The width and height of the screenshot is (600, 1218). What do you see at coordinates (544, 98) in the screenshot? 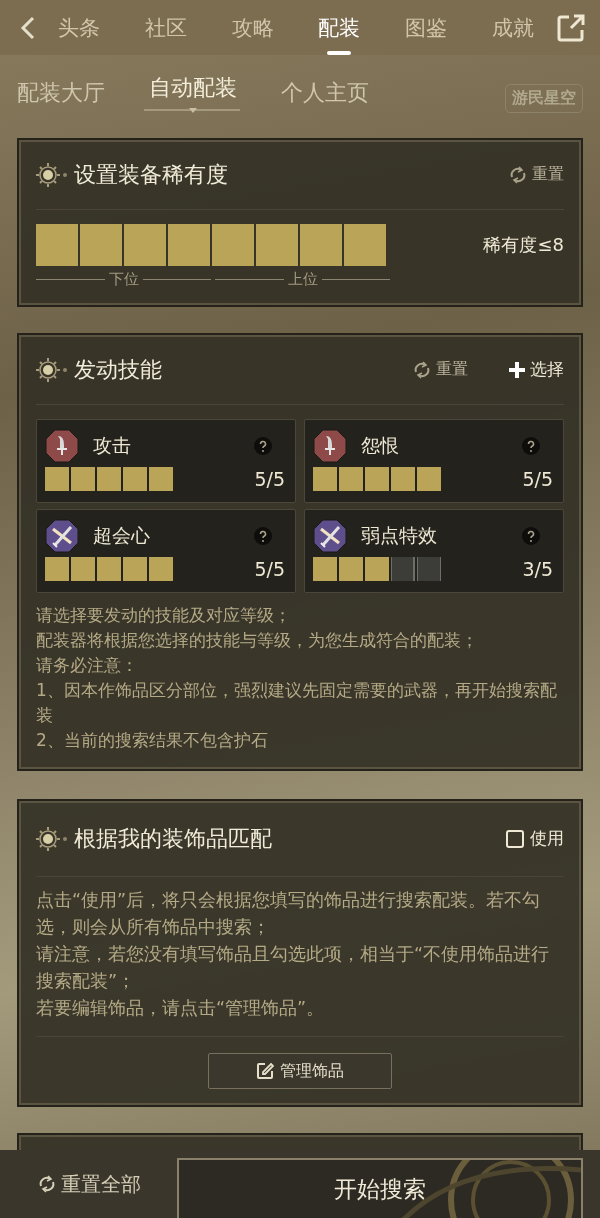
I see `brand-logo: 游民星空` at bounding box center [544, 98].